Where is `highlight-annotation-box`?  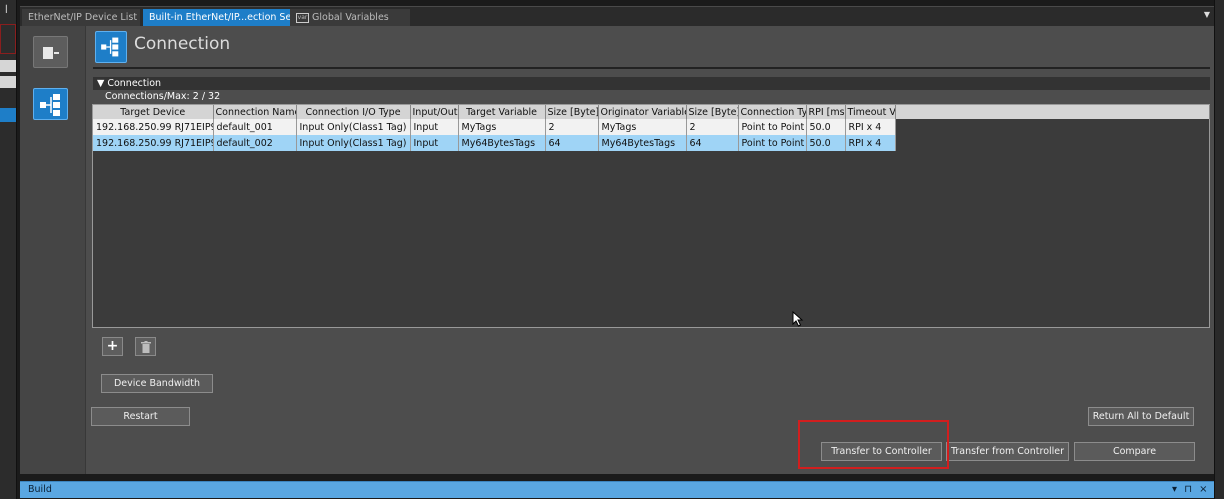
highlight-annotation-box is located at coordinates (873, 444).